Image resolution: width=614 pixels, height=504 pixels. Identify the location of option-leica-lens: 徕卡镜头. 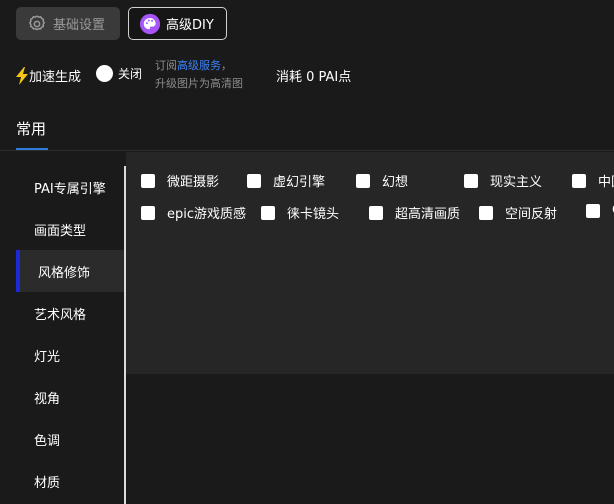
(300, 212).